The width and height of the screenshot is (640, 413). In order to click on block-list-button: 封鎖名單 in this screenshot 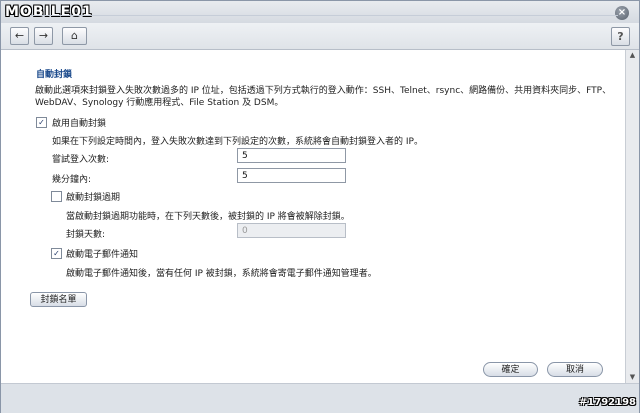, I will do `click(58, 299)`.